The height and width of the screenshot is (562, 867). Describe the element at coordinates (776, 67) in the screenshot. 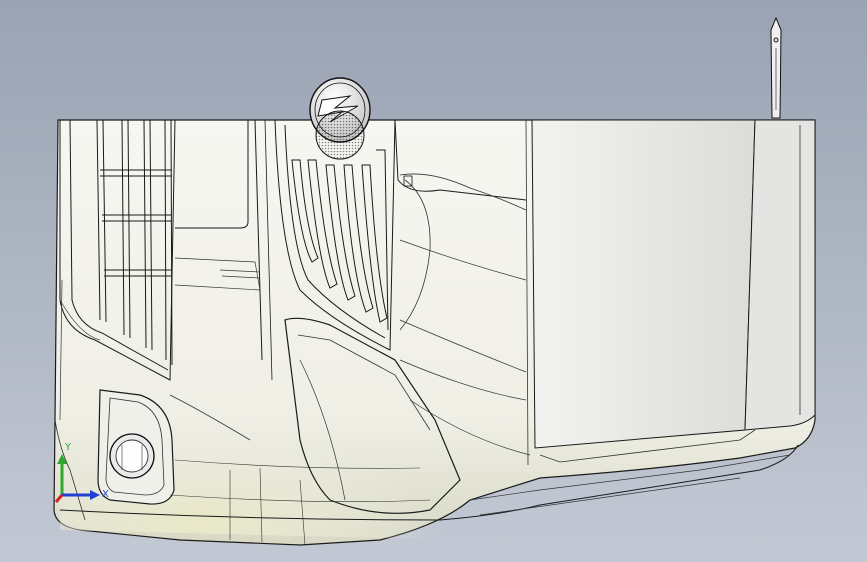

I see `antenna` at that location.